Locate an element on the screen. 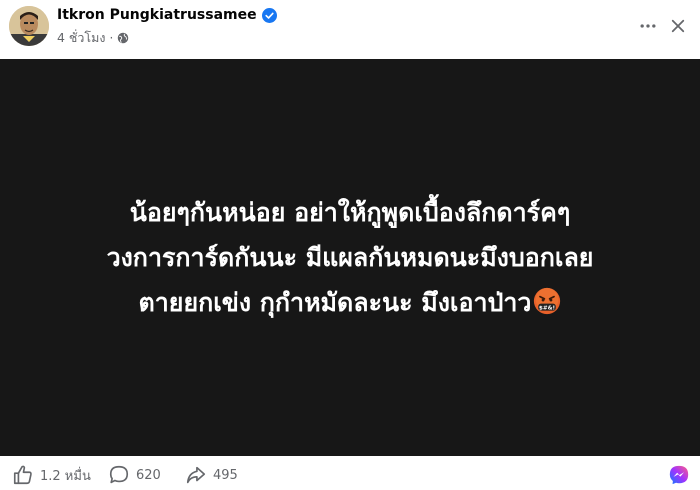 Image resolution: width=700 pixels, height=490 pixels. post-line-3: ตายยกเข่ง กุกำหมัดละนะ มึงเอาป่าว $#&! is located at coordinates (350, 302).